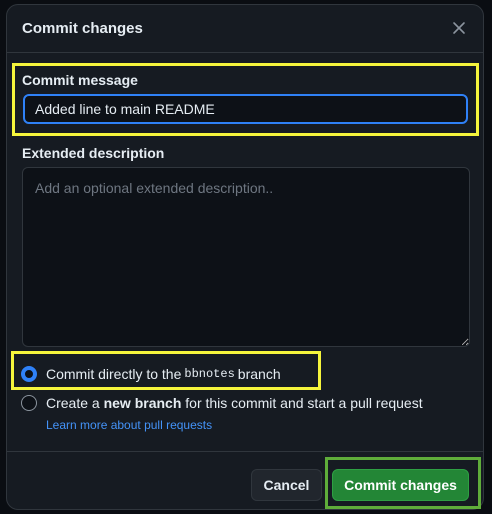 The width and height of the screenshot is (492, 514). What do you see at coordinates (304, 403) in the screenshot?
I see `new-branch-suffix: for this commit and start a pull request` at bounding box center [304, 403].